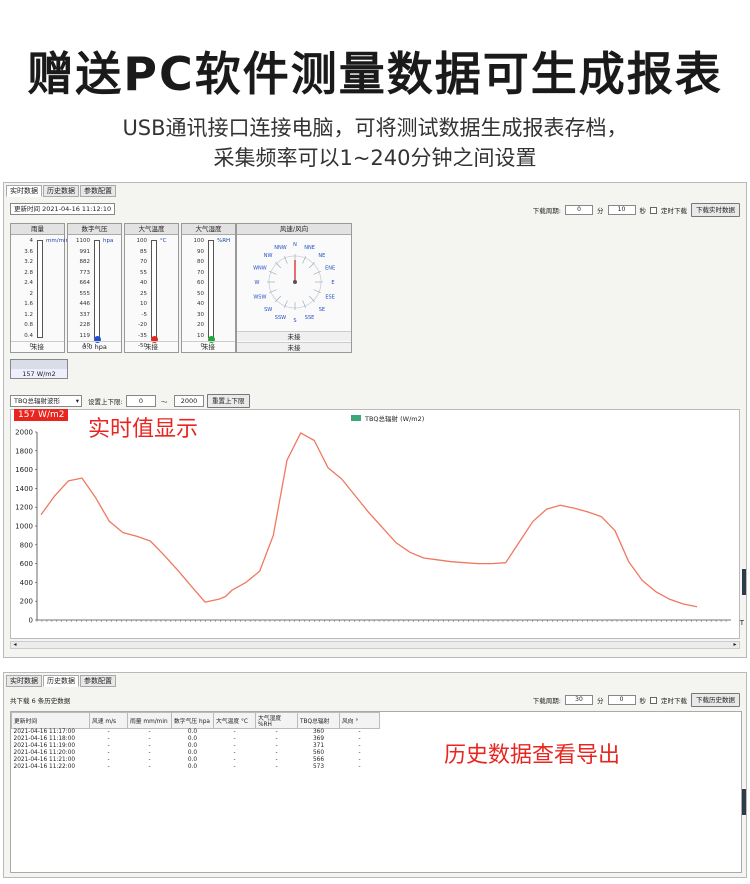 The image size is (750, 884). What do you see at coordinates (375, 645) in the screenshot?
I see `horizontal-scrollbar: ◂ ▸` at bounding box center [375, 645].